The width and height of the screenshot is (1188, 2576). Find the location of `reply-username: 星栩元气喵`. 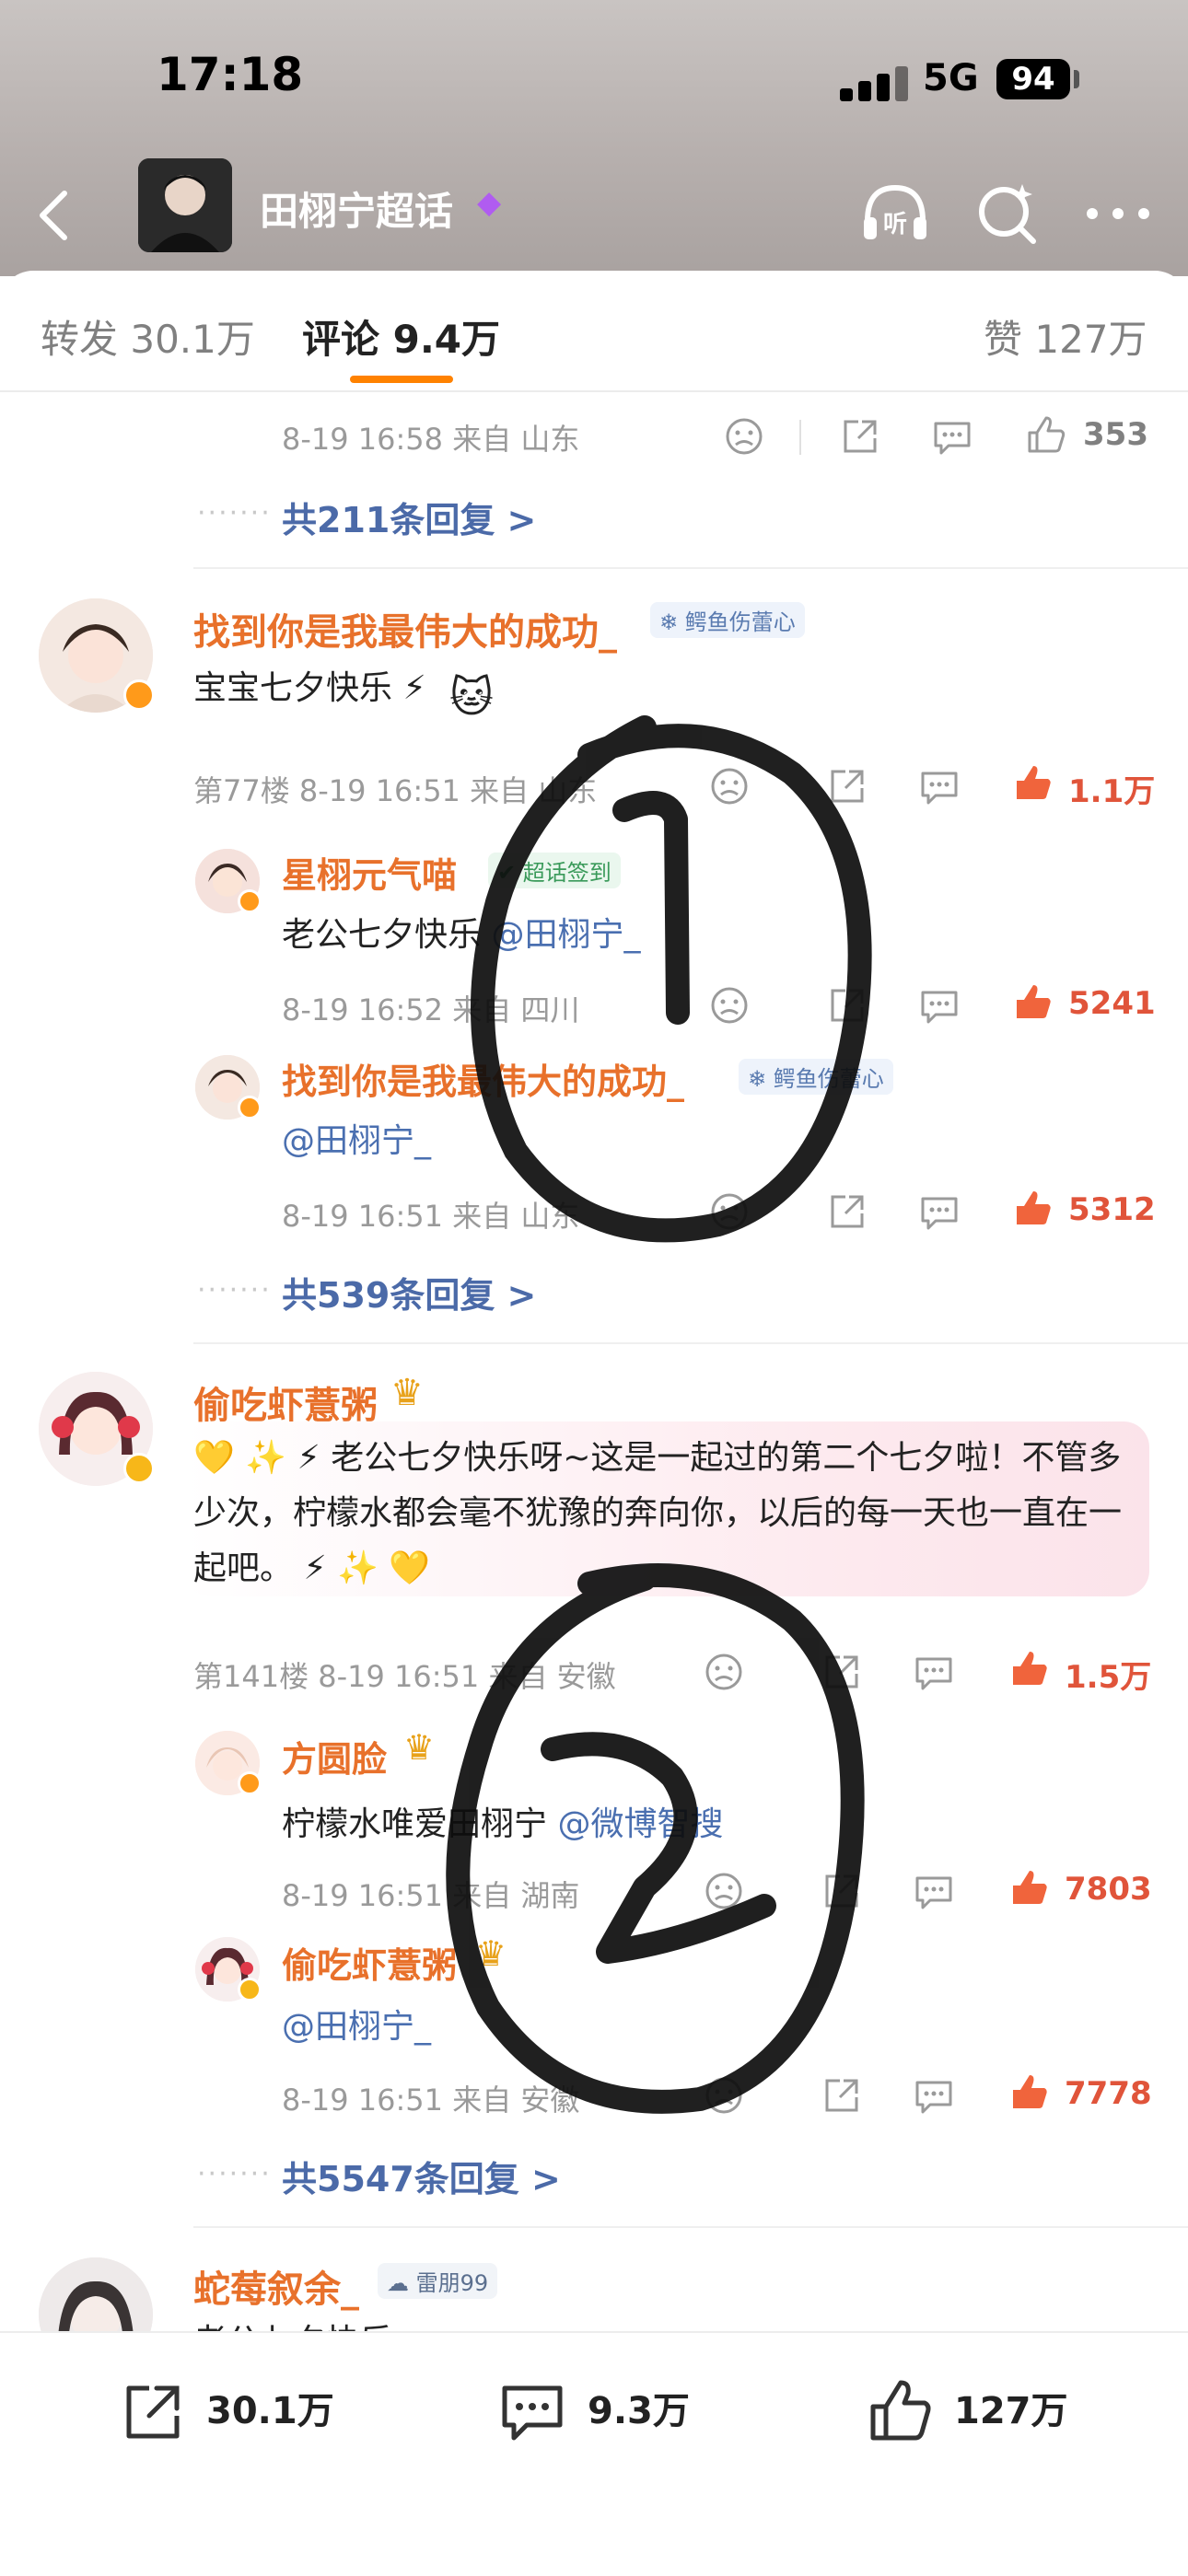

reply-username: 星栩元气喵 is located at coordinates (369, 872).